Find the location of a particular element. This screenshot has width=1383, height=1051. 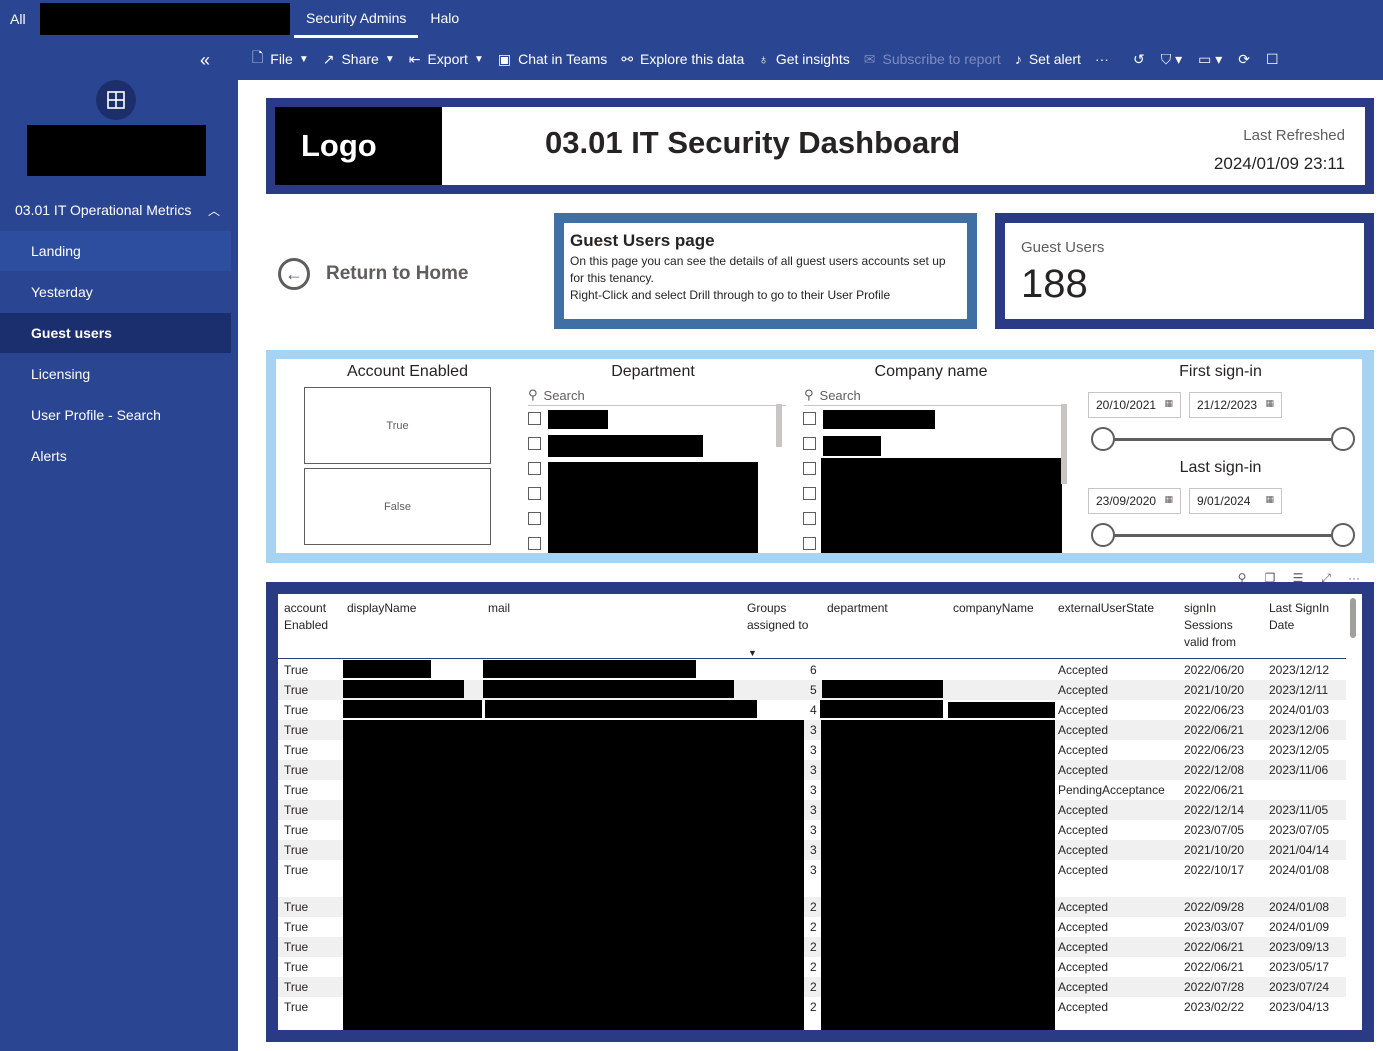

first-signin-slider-track is located at coordinates (1224, 439).